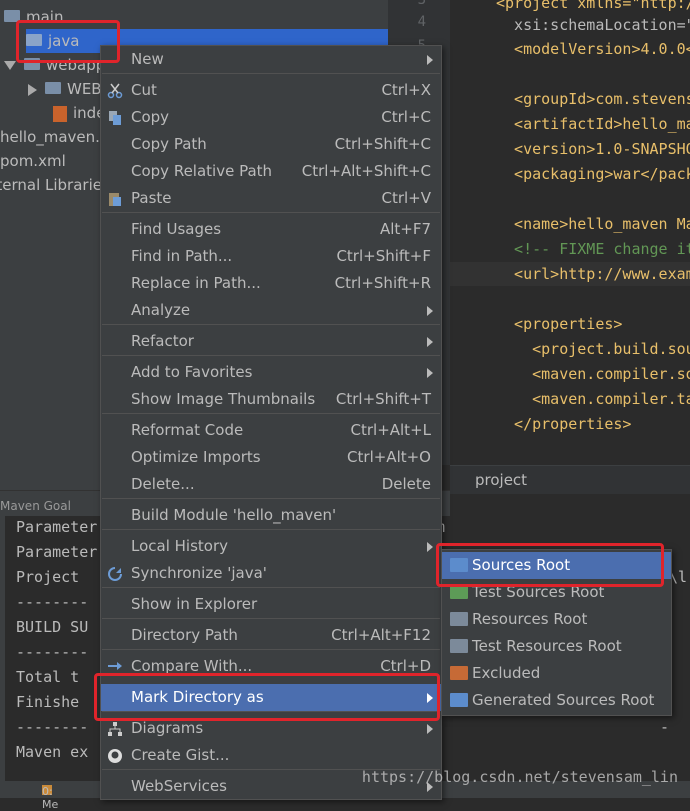 The height and width of the screenshot is (811, 690). Describe the element at coordinates (602, 174) in the screenshot. I see `code-line: <packaging>war</packaging>` at that location.